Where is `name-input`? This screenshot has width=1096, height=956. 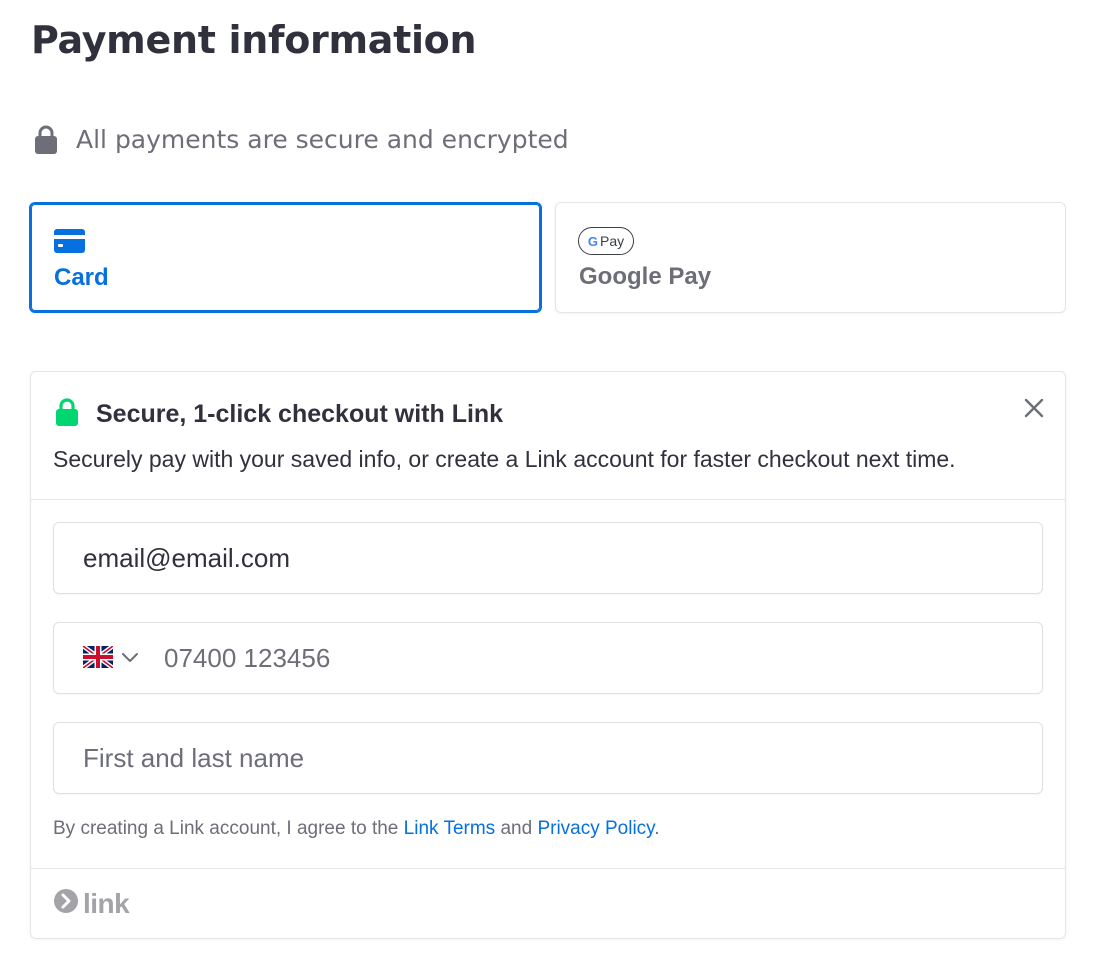
name-input is located at coordinates (548, 758).